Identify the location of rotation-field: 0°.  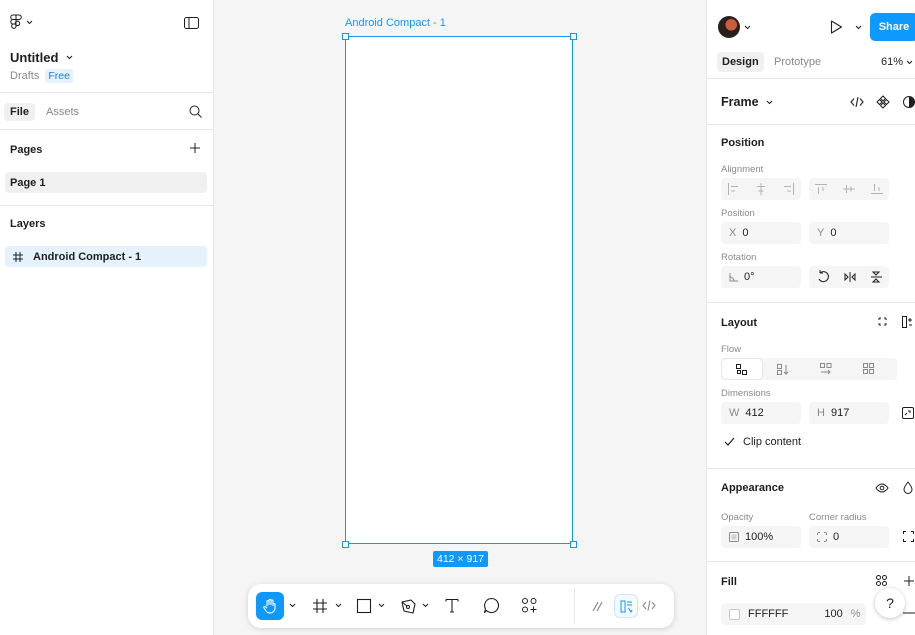
(761, 277).